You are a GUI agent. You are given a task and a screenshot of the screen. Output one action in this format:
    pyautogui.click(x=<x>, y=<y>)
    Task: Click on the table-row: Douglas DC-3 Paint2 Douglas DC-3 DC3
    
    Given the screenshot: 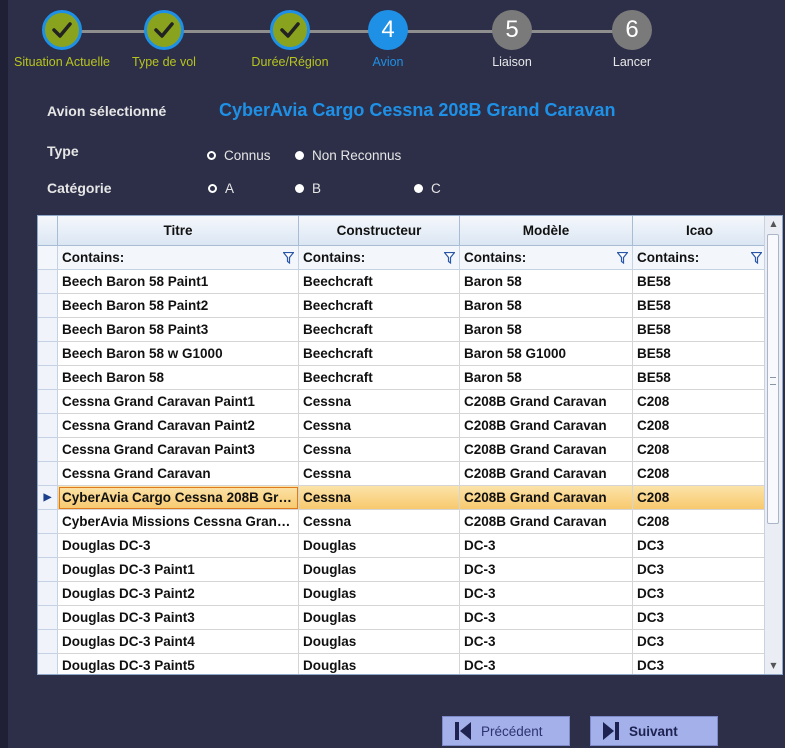 What is the action you would take?
    pyautogui.click(x=402, y=594)
    